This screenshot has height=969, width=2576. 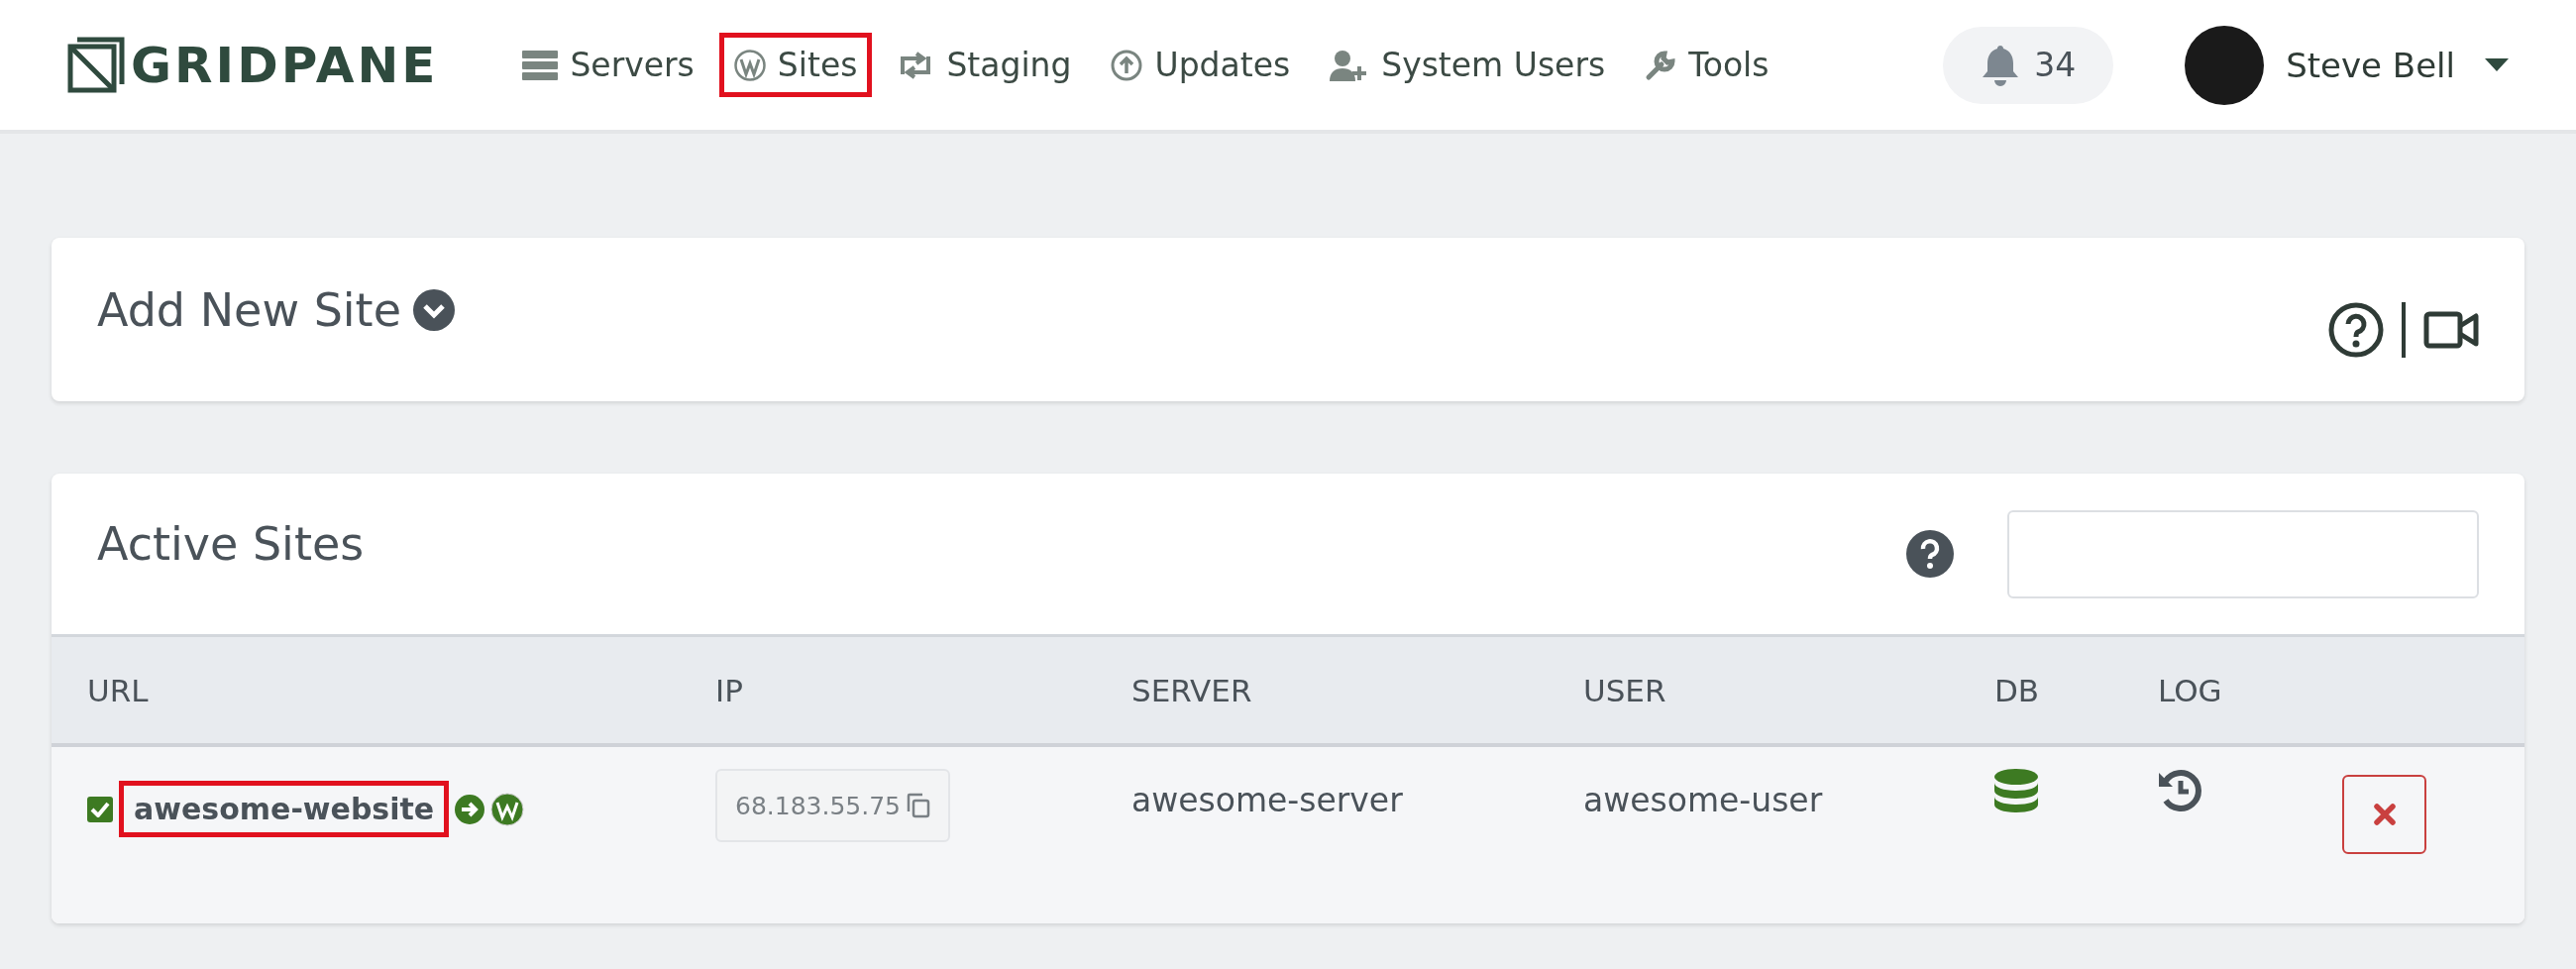 What do you see at coordinates (1661, 65) in the screenshot?
I see `wrench-icon` at bounding box center [1661, 65].